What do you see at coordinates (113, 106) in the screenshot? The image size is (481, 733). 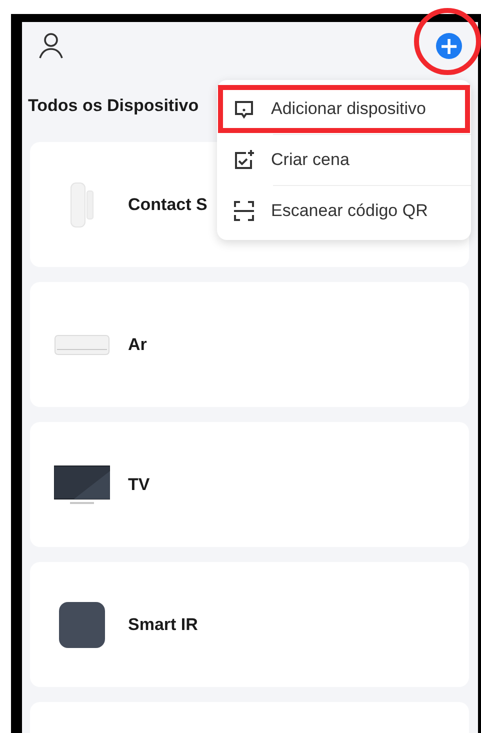 I see `section-title: Todos os Dispositivo` at bounding box center [113, 106].